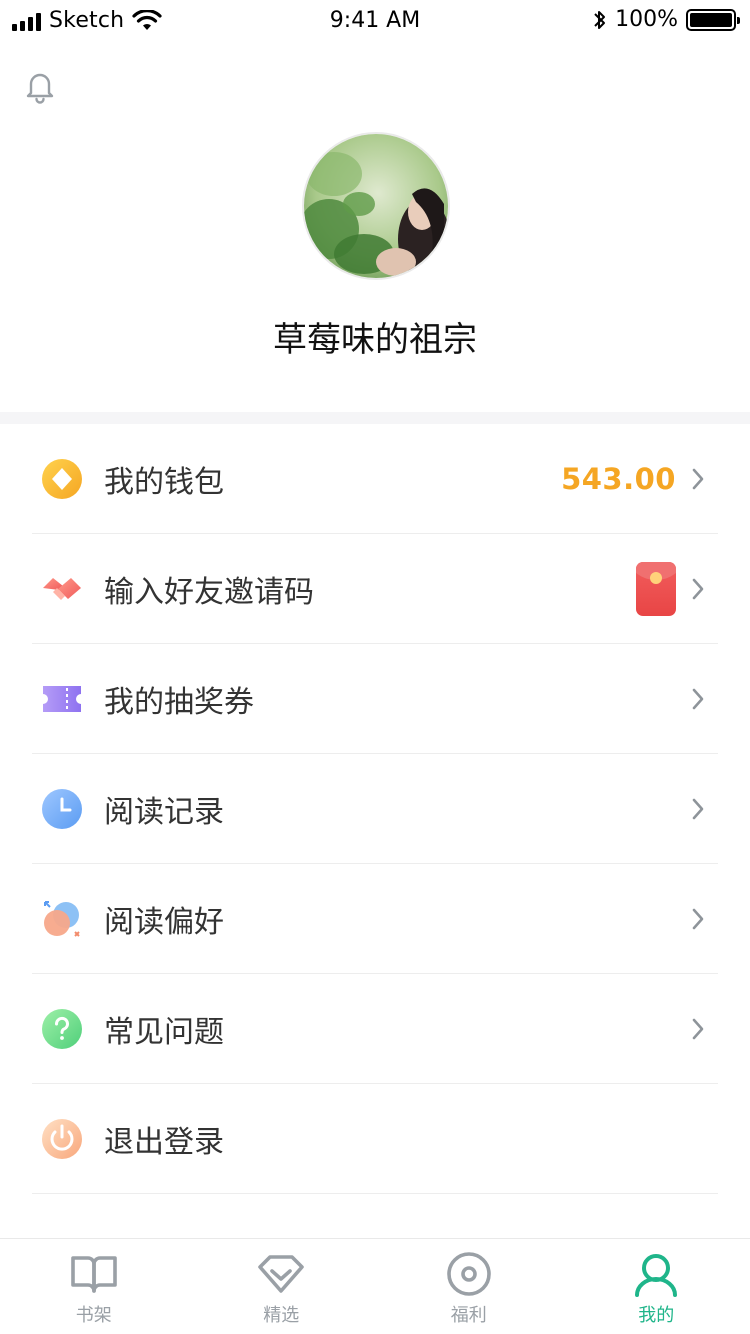 The height and width of the screenshot is (1334, 750). What do you see at coordinates (713, 19) in the screenshot?
I see `battery-icon` at bounding box center [713, 19].